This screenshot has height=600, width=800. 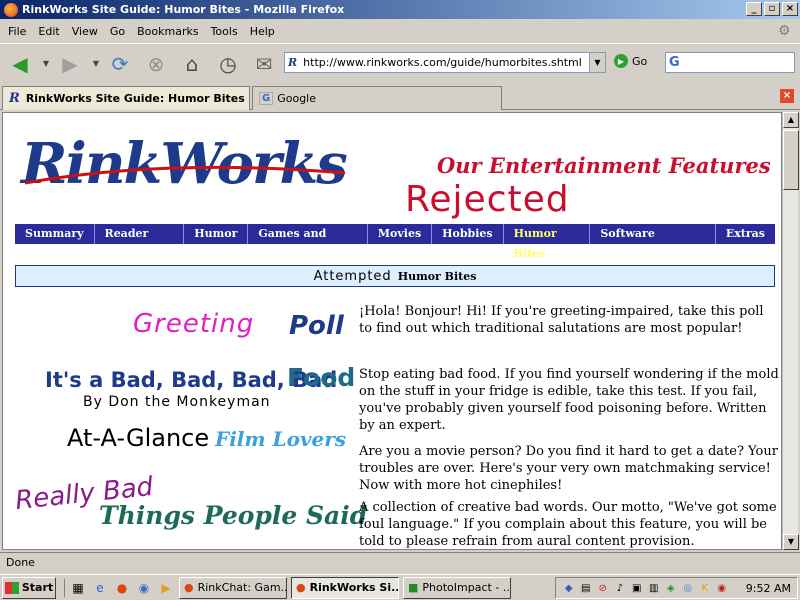 I want to click on forward-arrow-icon: ▶, so click(x=70, y=63).